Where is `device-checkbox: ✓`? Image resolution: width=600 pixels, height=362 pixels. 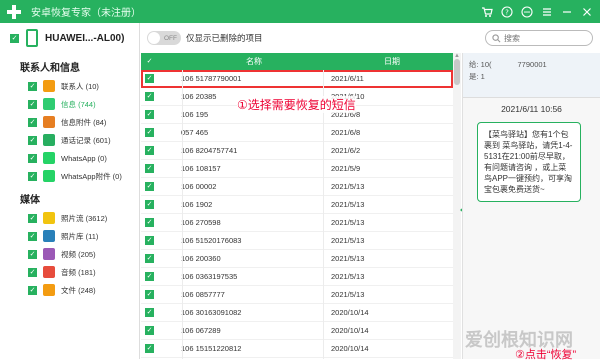 device-checkbox: ✓ is located at coordinates (14, 38).